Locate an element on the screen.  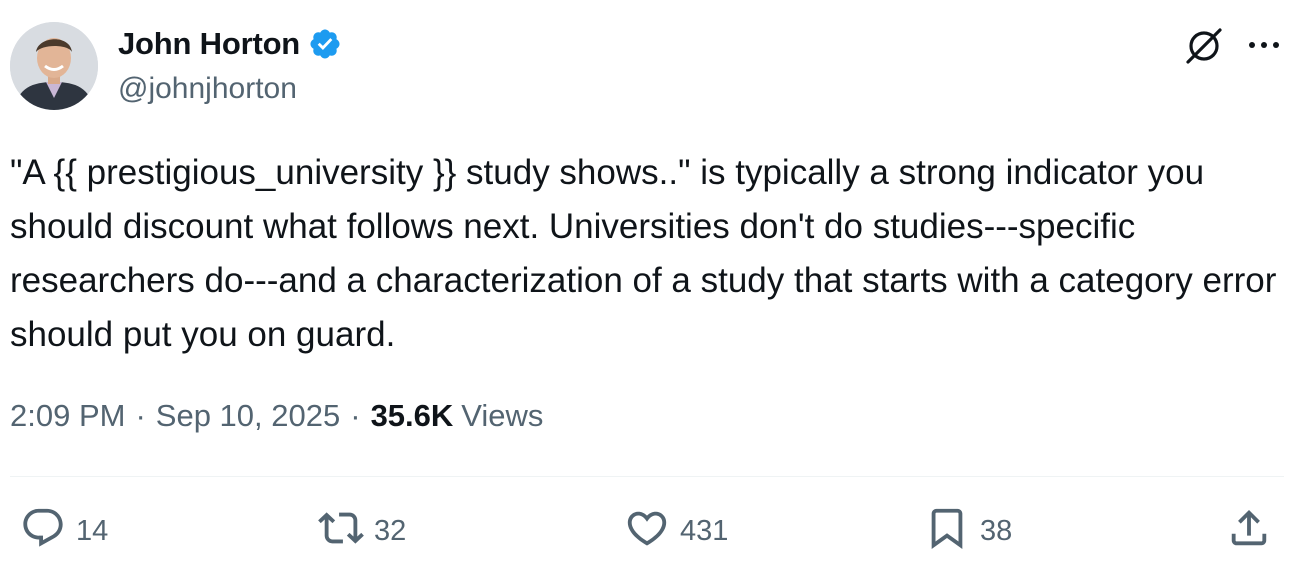
reply-count: 14 is located at coordinates (92, 530).